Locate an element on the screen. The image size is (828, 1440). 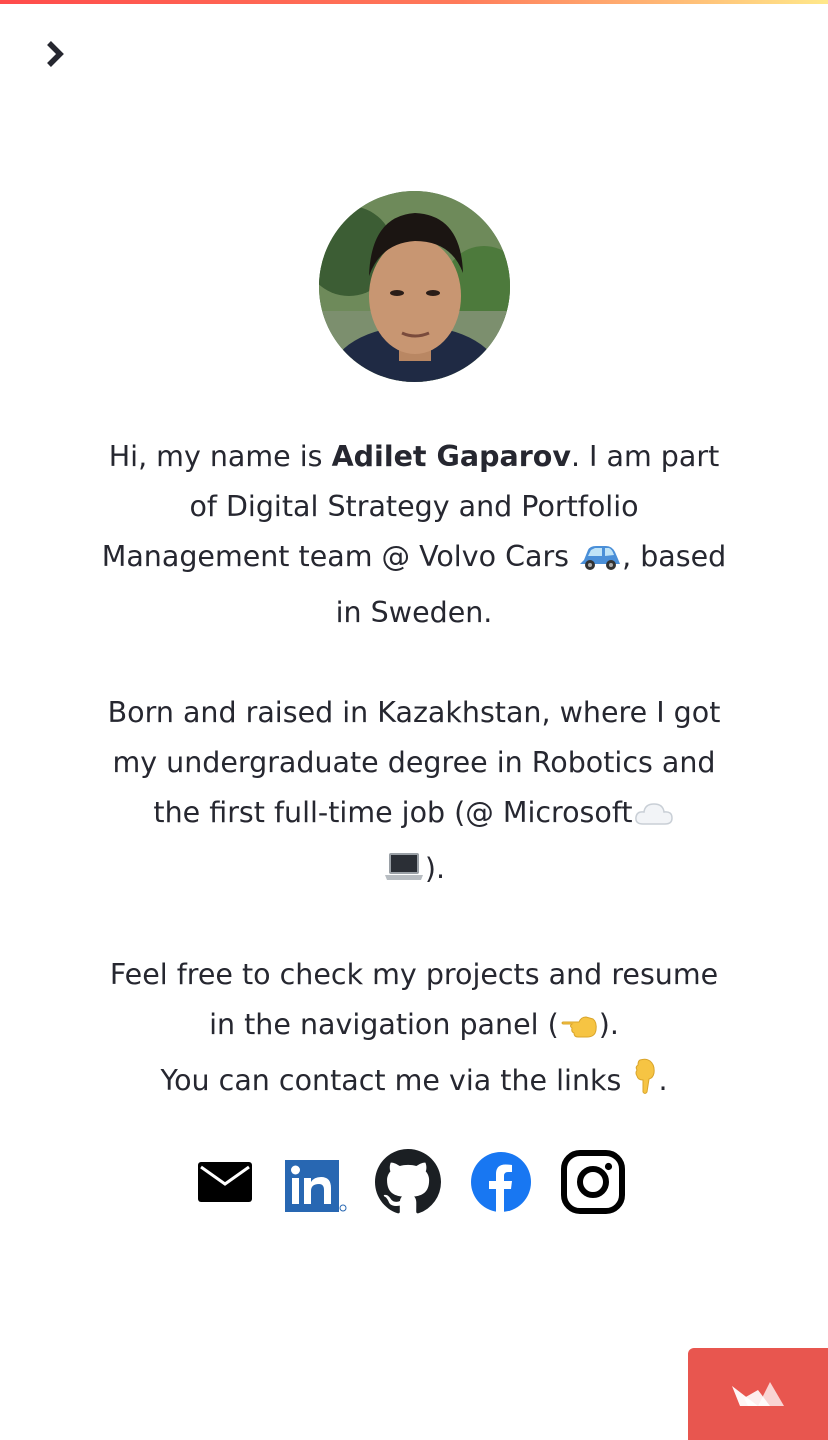
linkedin-icon is located at coordinates (316, 1186).